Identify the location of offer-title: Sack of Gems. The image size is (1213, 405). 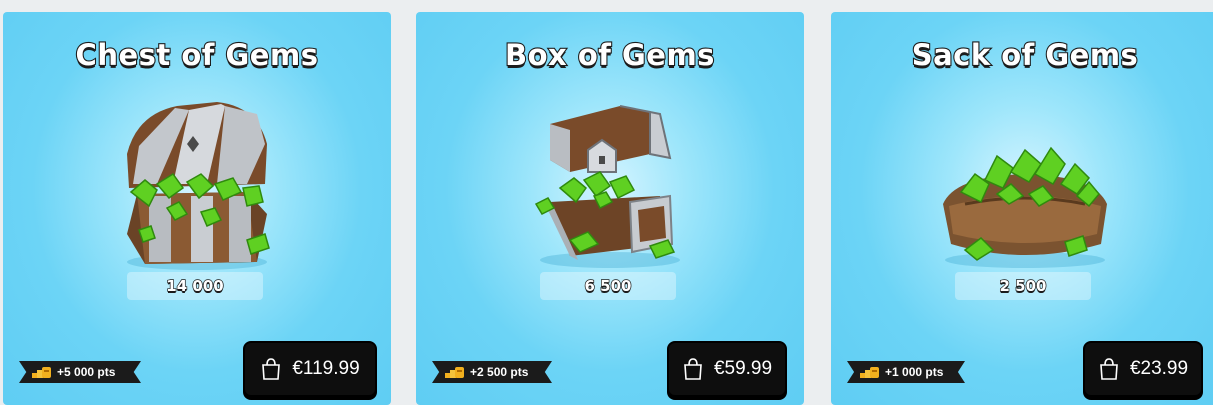
(1025, 55).